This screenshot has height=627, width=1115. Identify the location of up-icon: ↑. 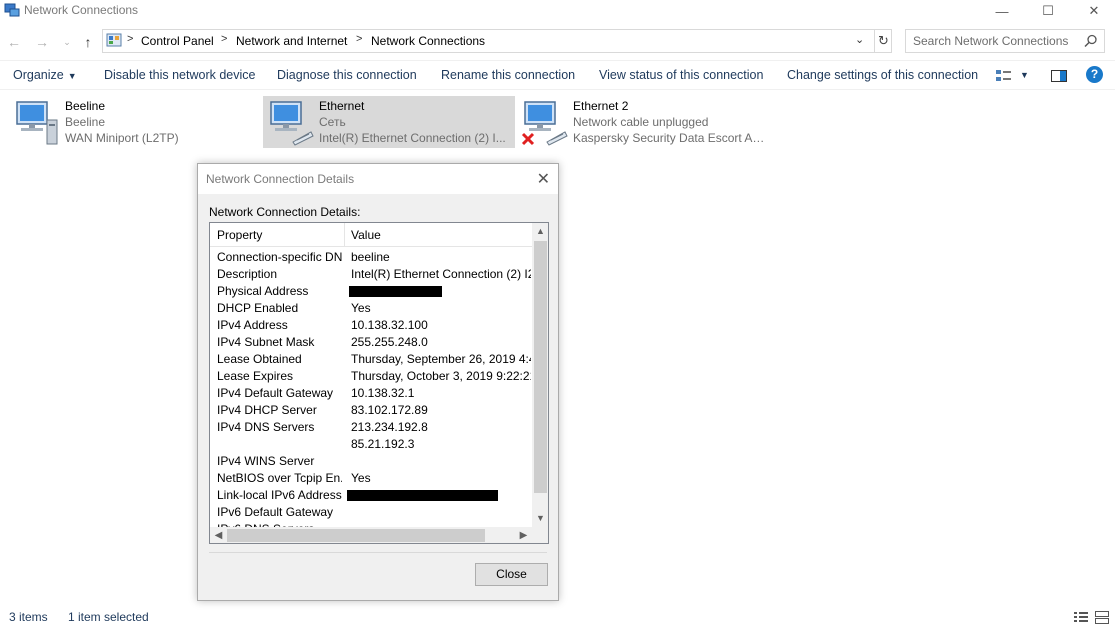
(88, 42).